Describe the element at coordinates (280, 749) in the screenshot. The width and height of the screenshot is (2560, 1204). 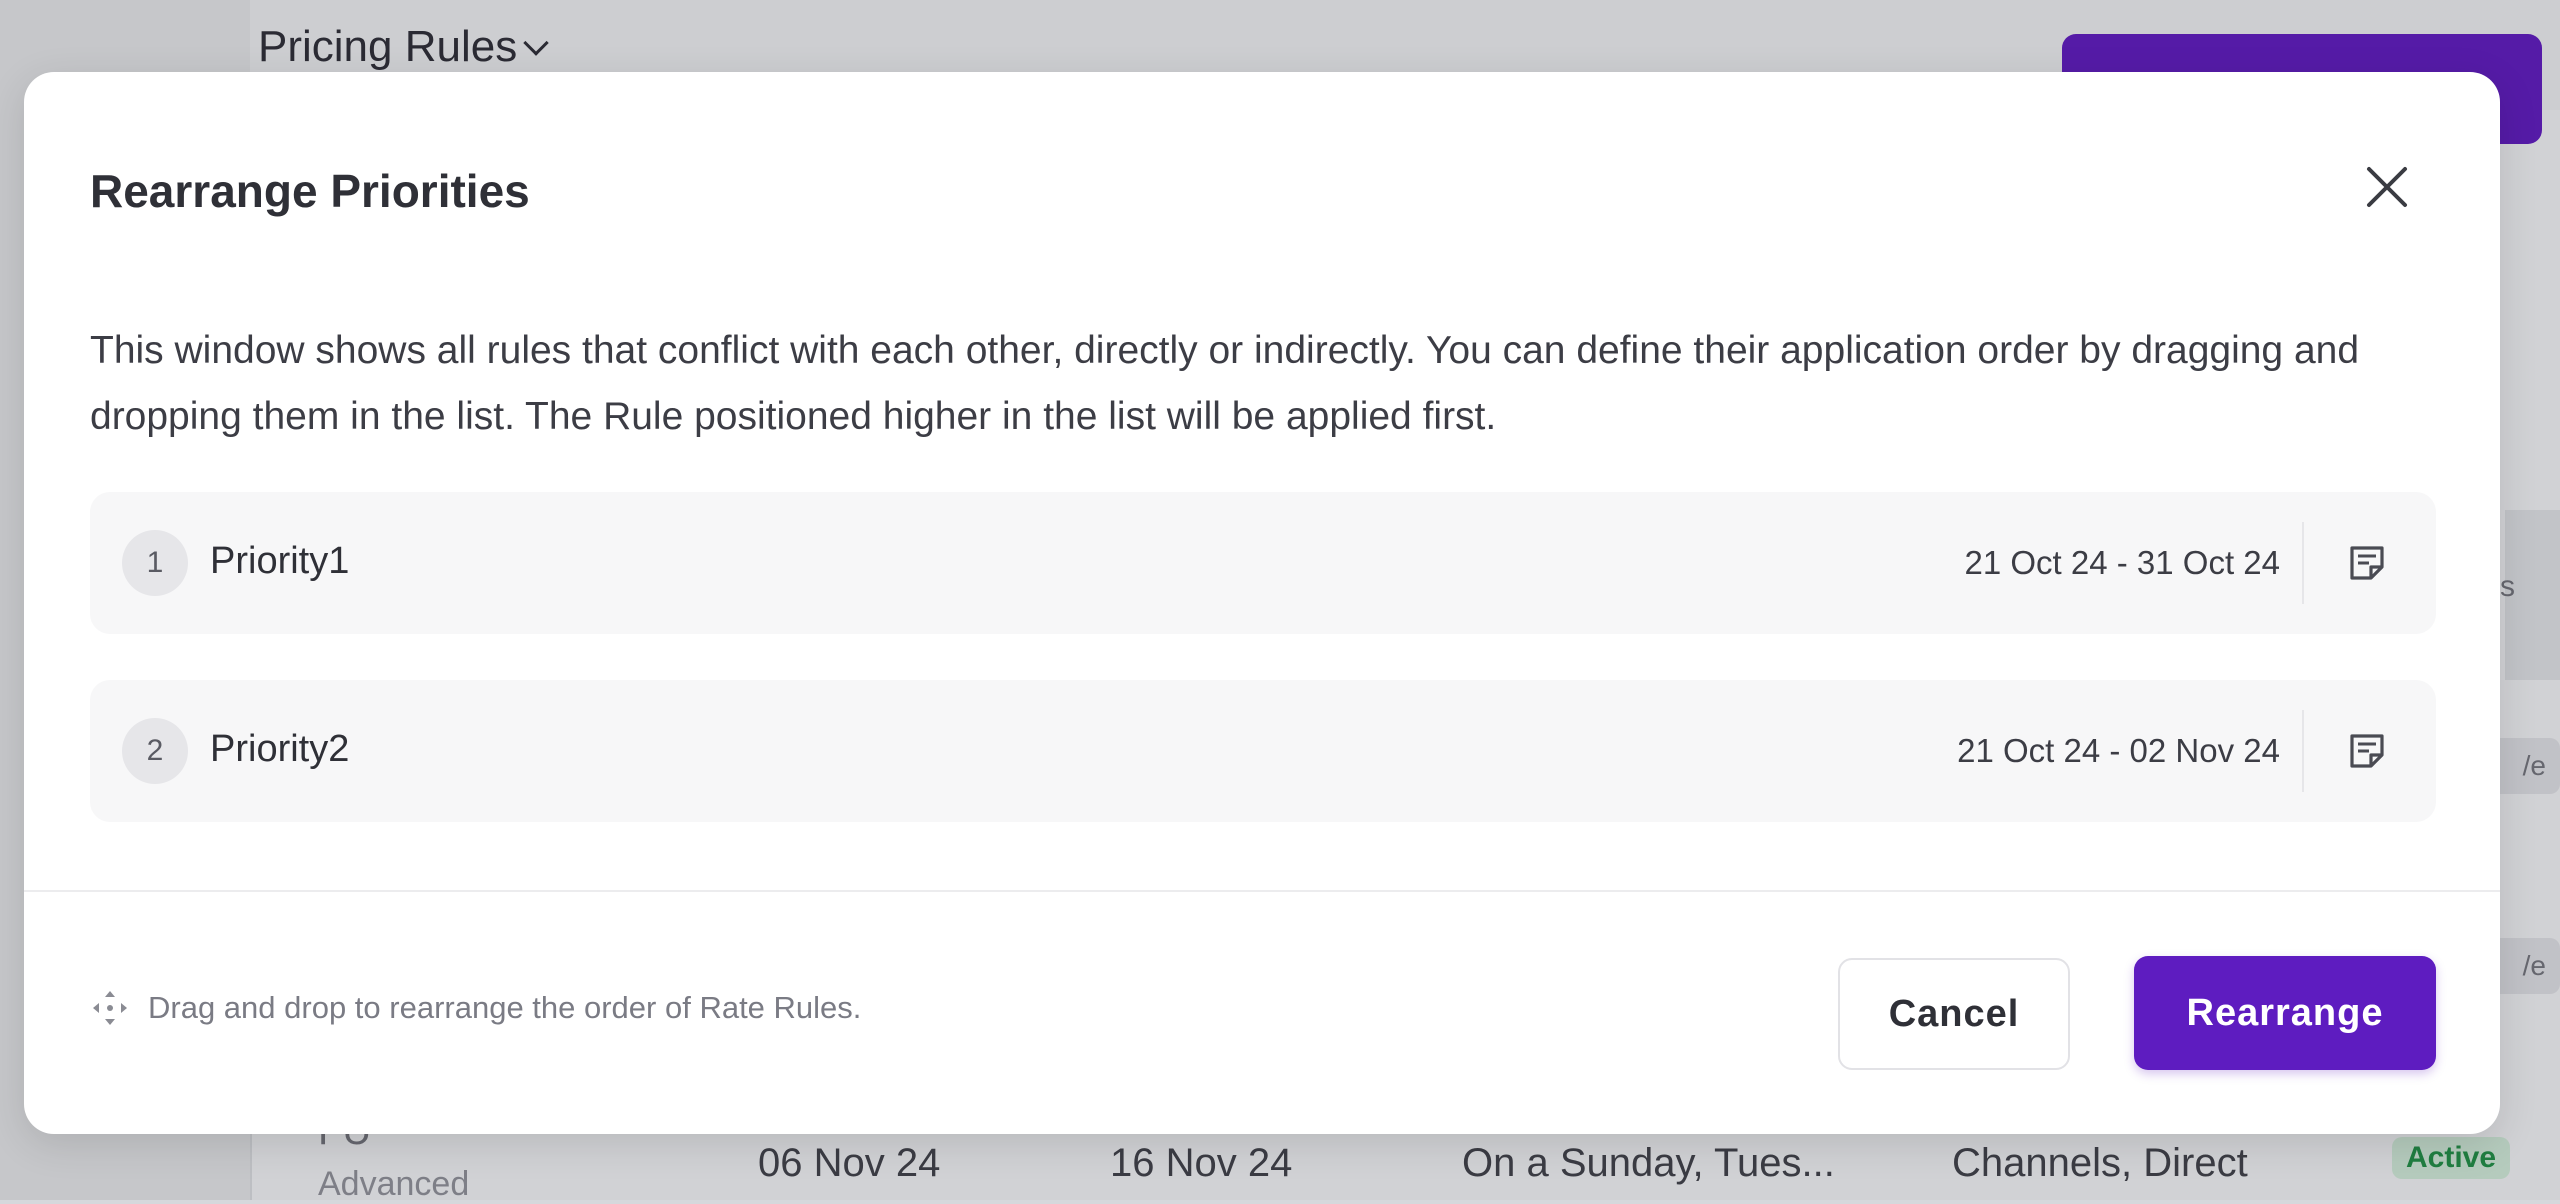
I see `rule-name: Priority2` at that location.